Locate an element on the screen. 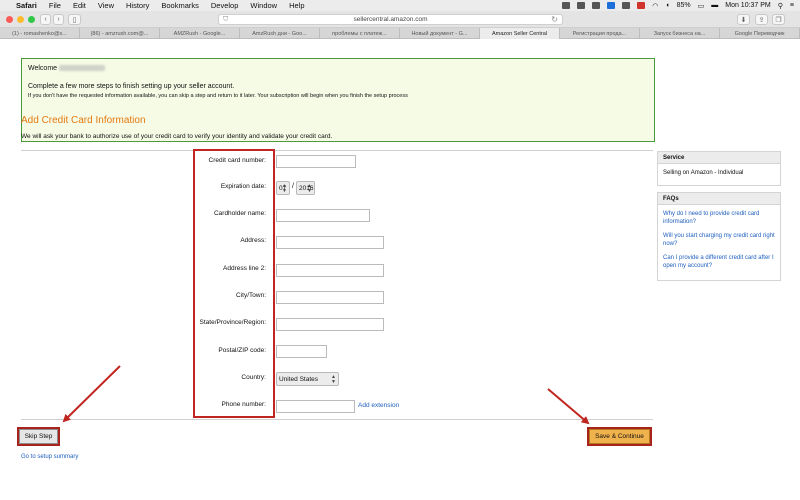 The width and height of the screenshot is (800, 500). volume-icon: ◖ is located at coordinates (667, 5).